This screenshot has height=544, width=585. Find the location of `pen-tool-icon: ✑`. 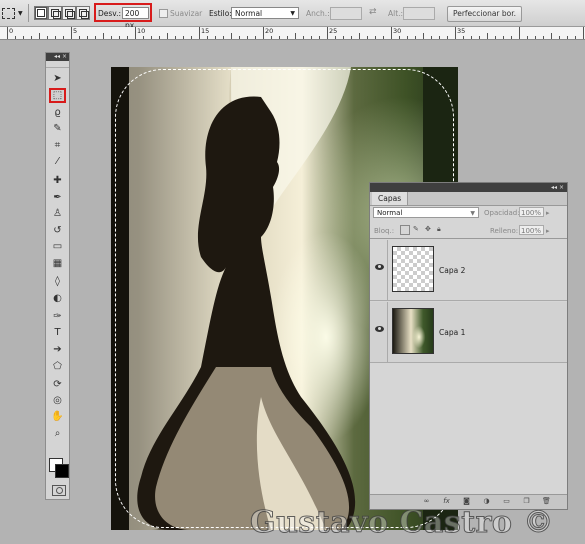

pen-tool-icon: ✑ is located at coordinates (57, 316).